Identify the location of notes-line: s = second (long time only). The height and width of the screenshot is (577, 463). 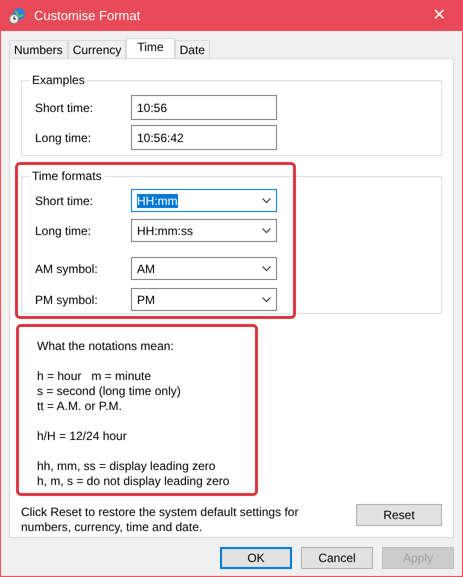
(109, 391).